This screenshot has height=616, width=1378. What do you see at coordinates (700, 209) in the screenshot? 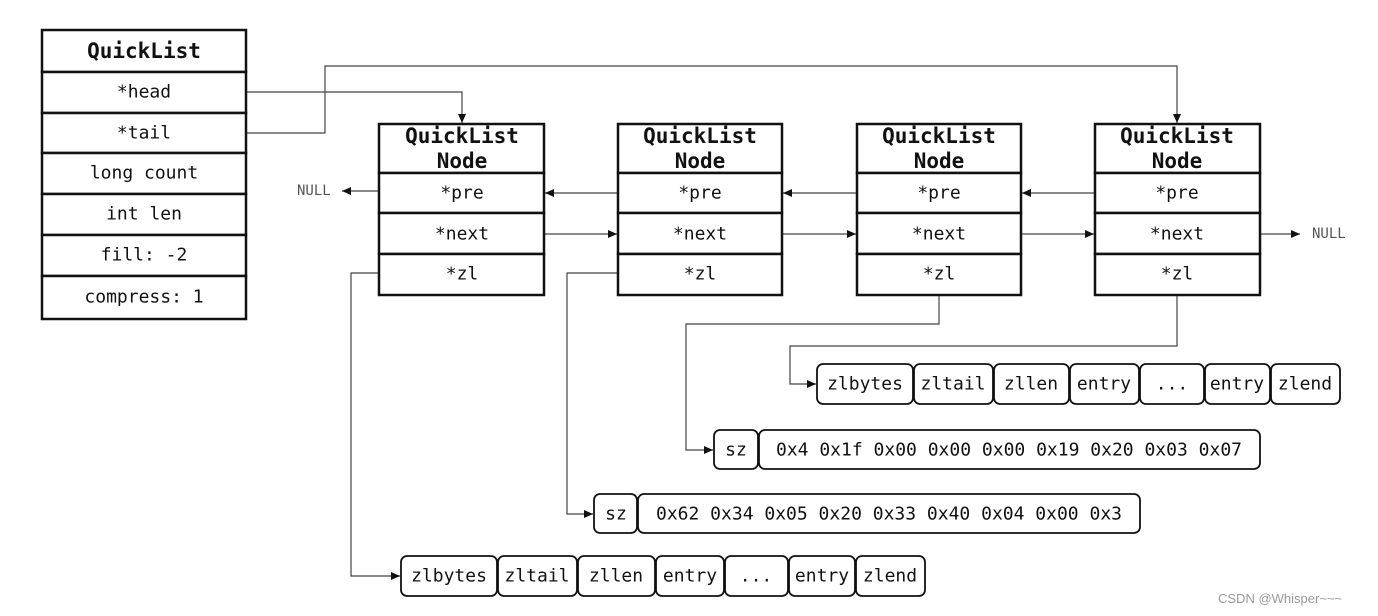
I see `quicklist-node-2: QuickList Node *pre *next *zl` at bounding box center [700, 209].